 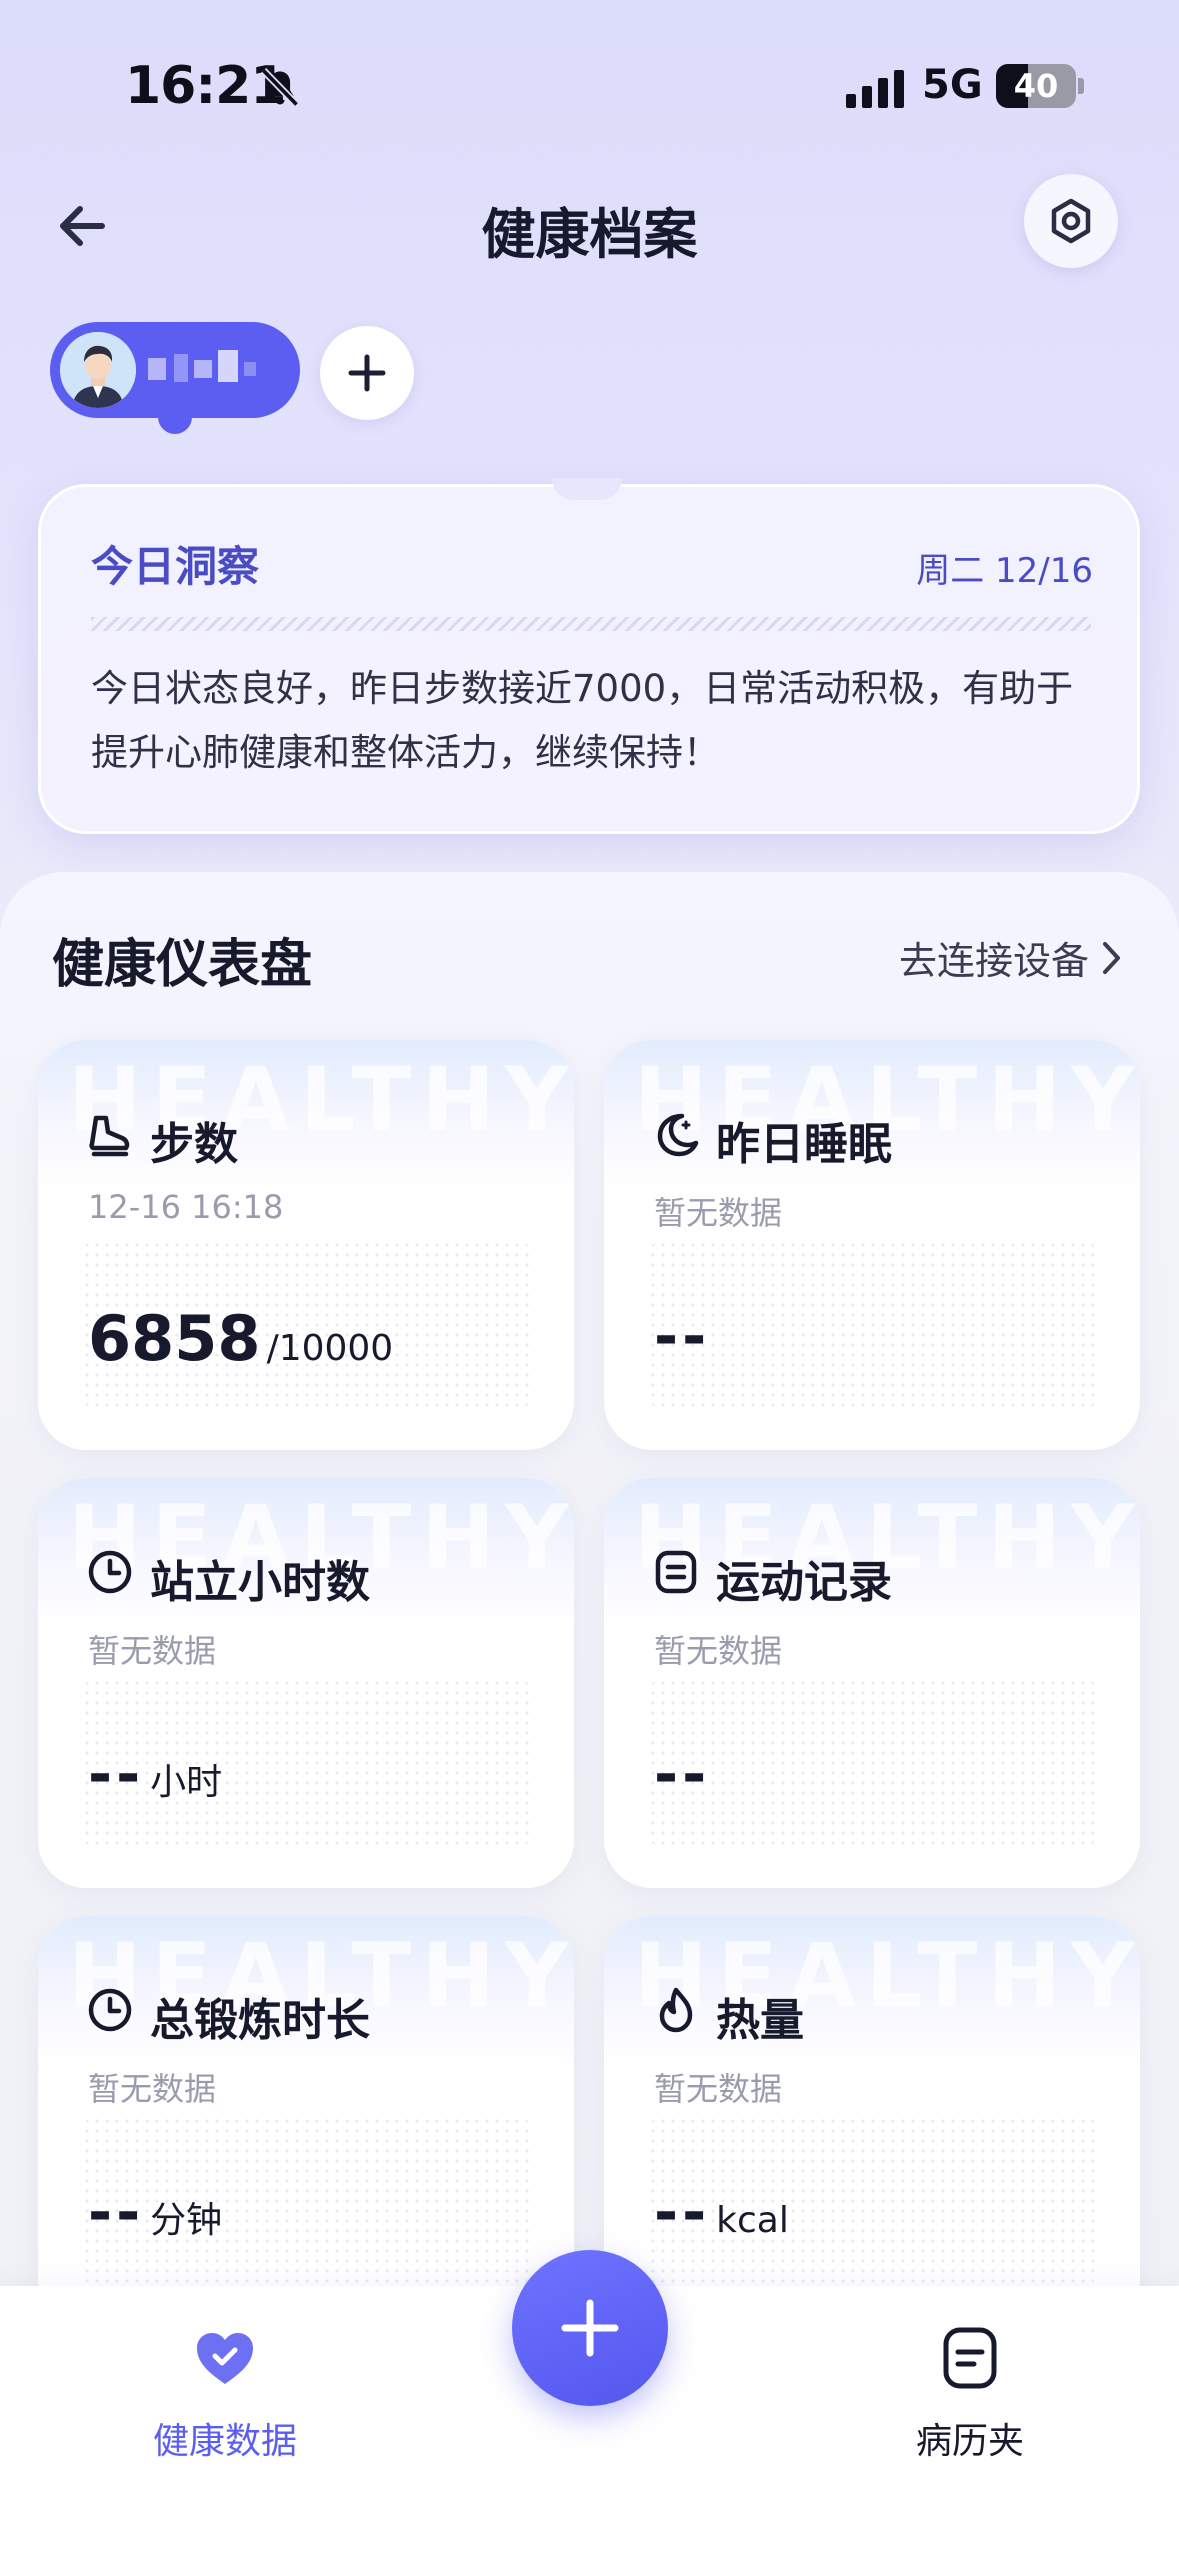 I want to click on exercise-duration-card: HEALTHY 总锻炼时长 暂无数据 -- 分钟, so click(x=306, y=2121).